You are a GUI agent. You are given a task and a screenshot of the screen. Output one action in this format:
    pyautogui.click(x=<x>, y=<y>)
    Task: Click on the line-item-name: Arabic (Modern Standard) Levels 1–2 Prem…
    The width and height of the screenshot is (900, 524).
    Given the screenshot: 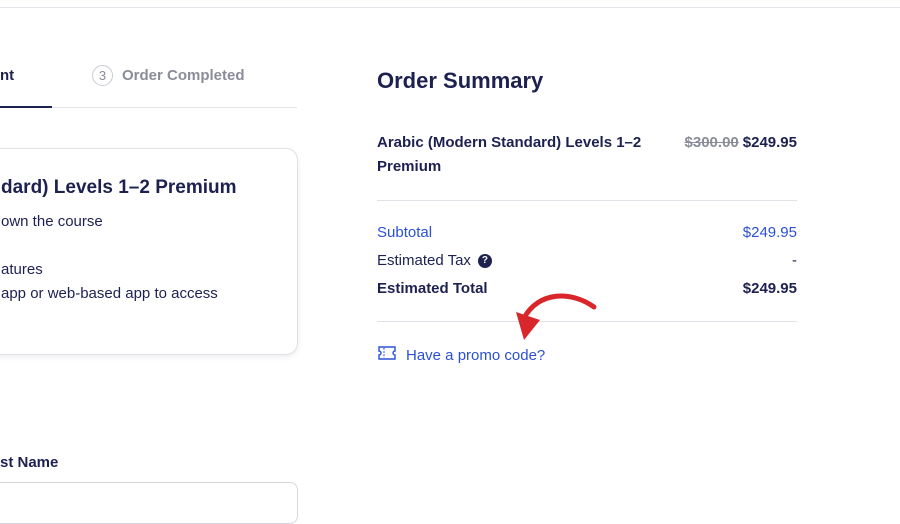 What is the action you would take?
    pyautogui.click(x=509, y=154)
    